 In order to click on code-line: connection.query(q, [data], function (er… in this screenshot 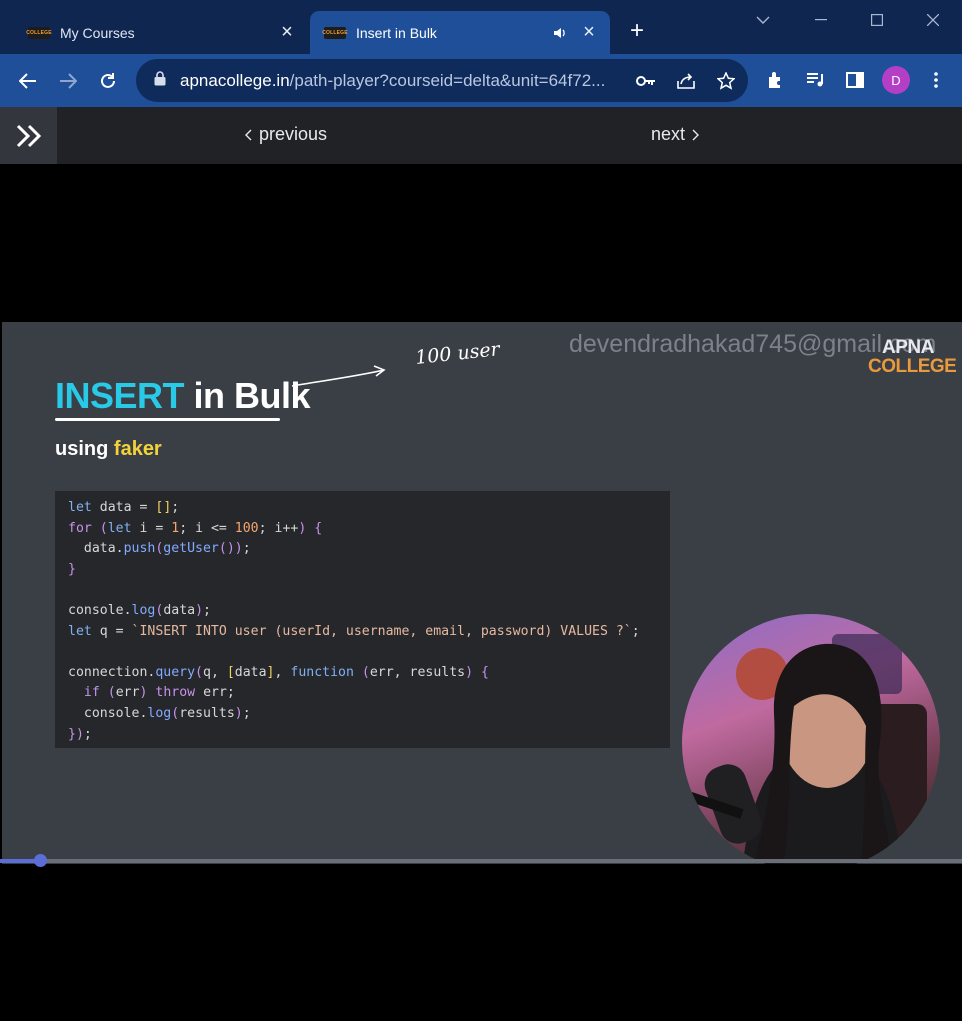, I will do `click(278, 672)`.